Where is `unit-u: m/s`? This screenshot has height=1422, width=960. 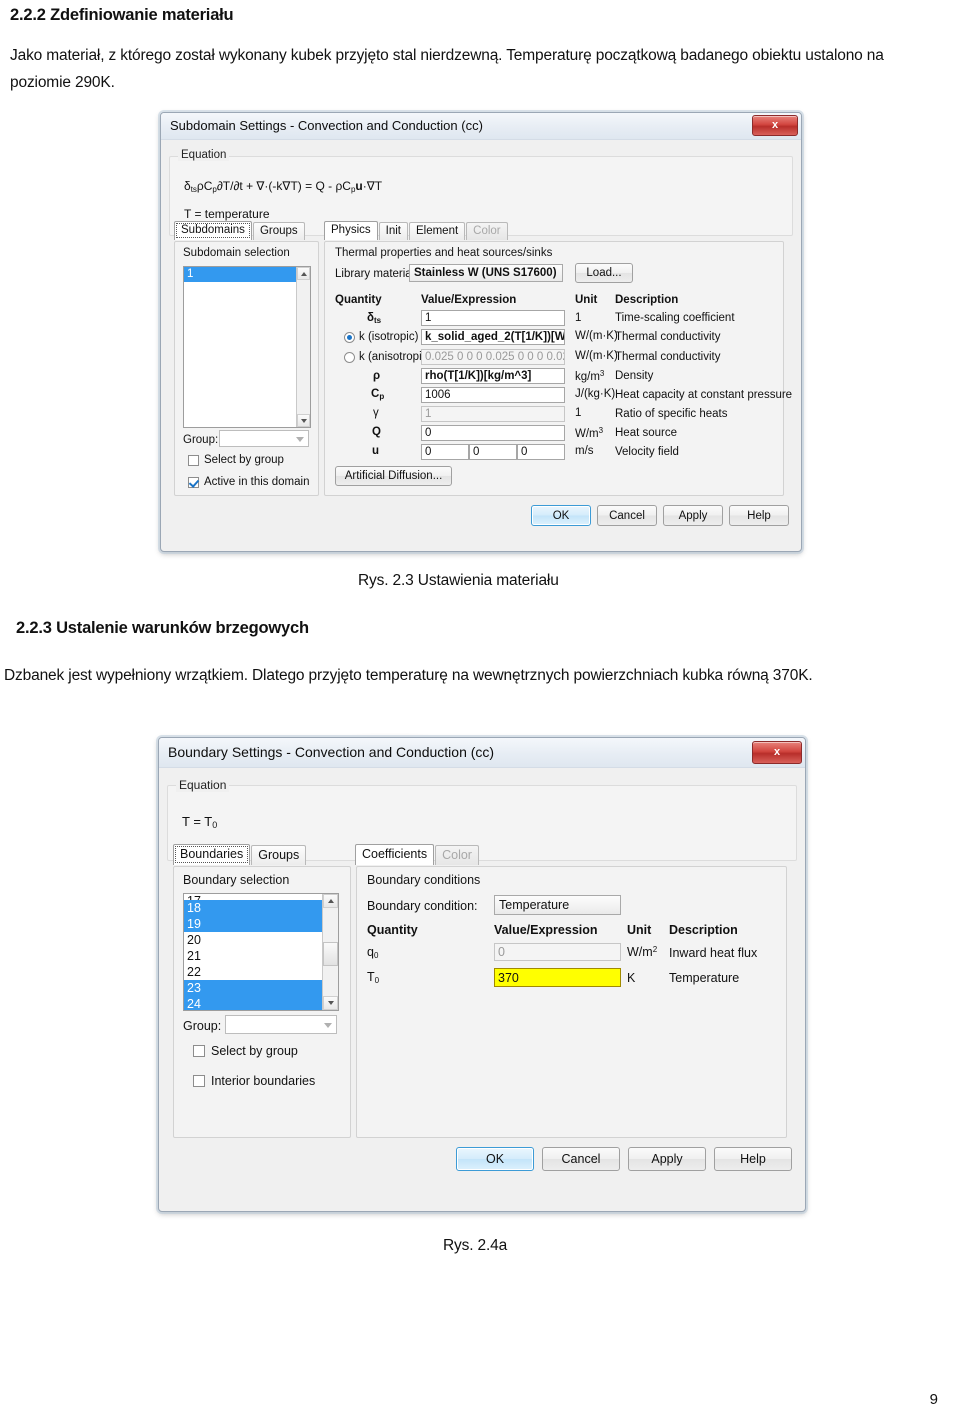
unit-u: m/s is located at coordinates (584, 451).